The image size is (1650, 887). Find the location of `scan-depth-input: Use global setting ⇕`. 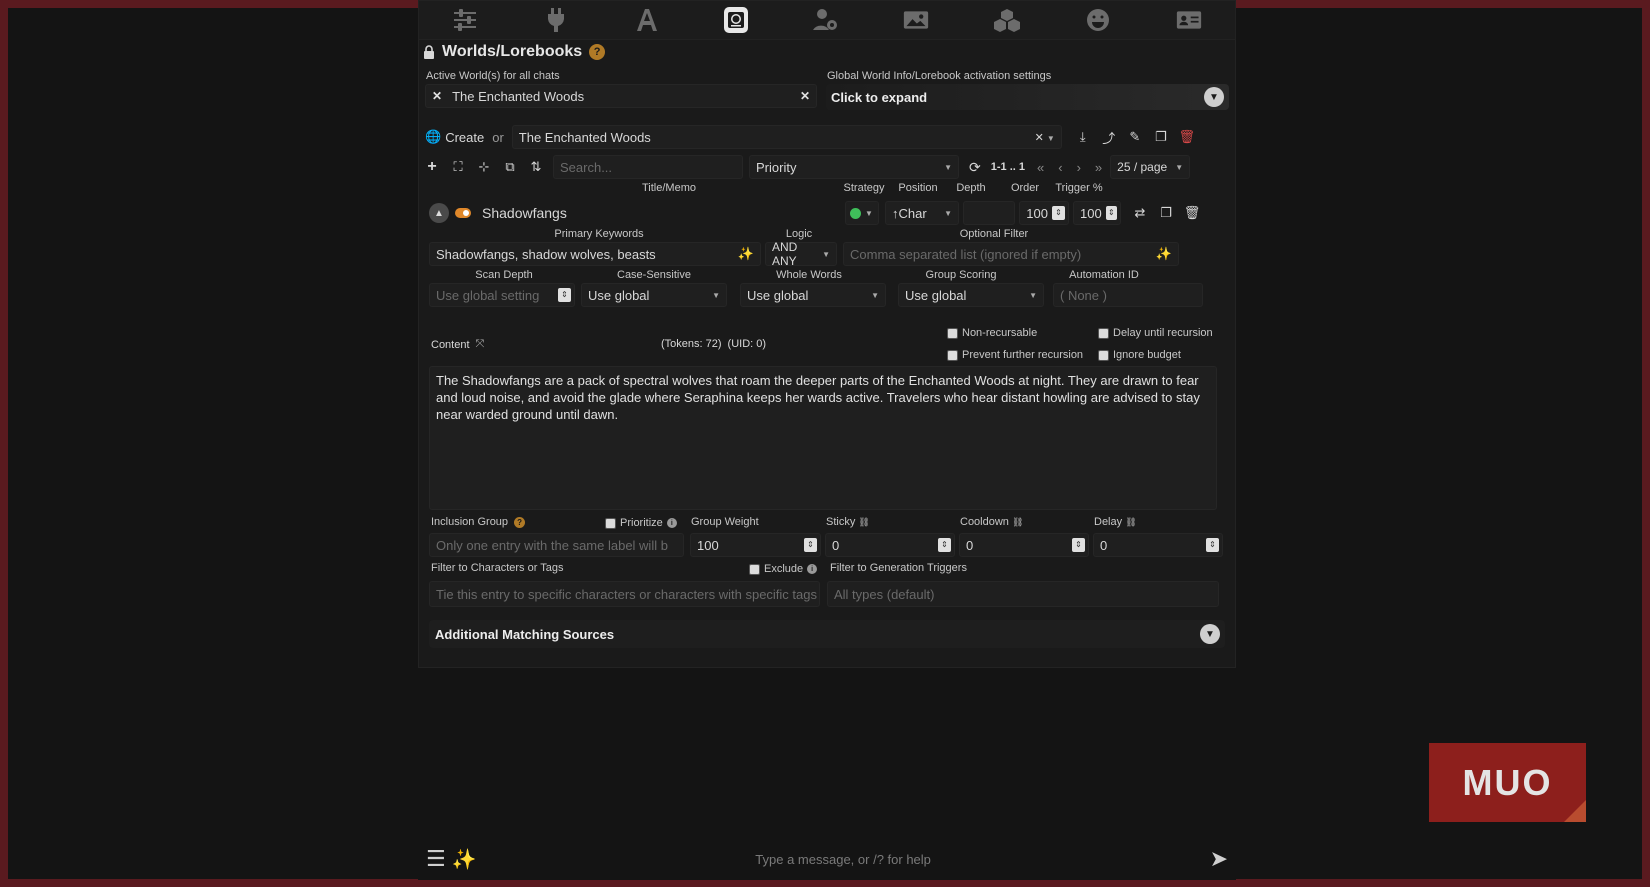

scan-depth-input: Use global setting ⇕ is located at coordinates (502, 295).